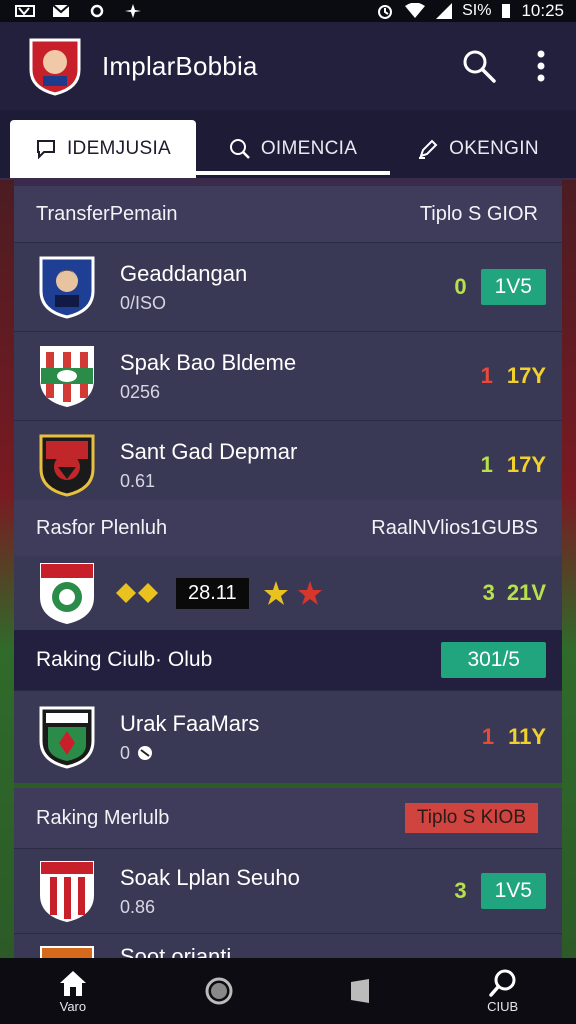  What do you see at coordinates (526, 592) in the screenshot?
I see `value: 21V` at bounding box center [526, 592].